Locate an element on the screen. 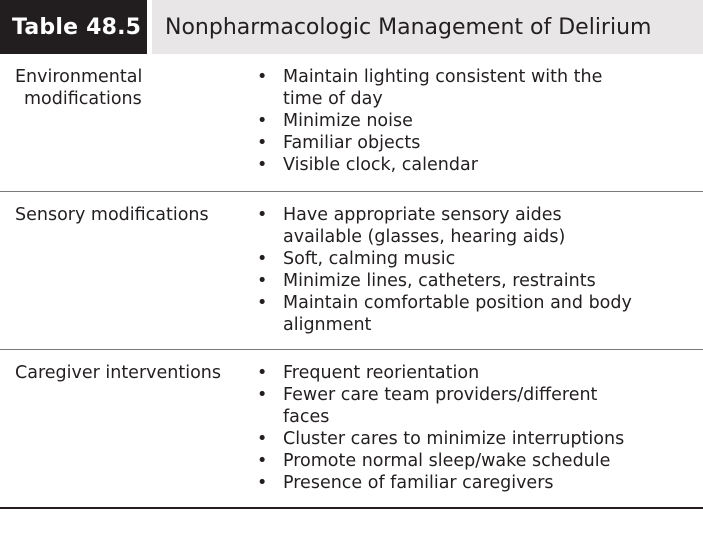  list-item: • Minimize noise is located at coordinates (477, 121).